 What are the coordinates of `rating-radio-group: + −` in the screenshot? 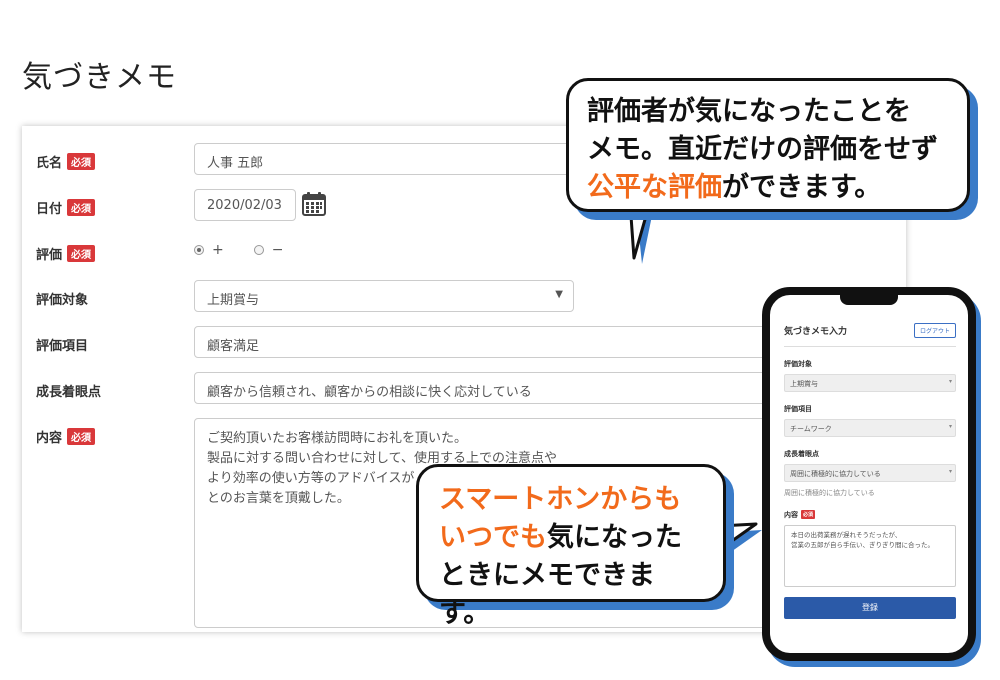 It's located at (238, 250).